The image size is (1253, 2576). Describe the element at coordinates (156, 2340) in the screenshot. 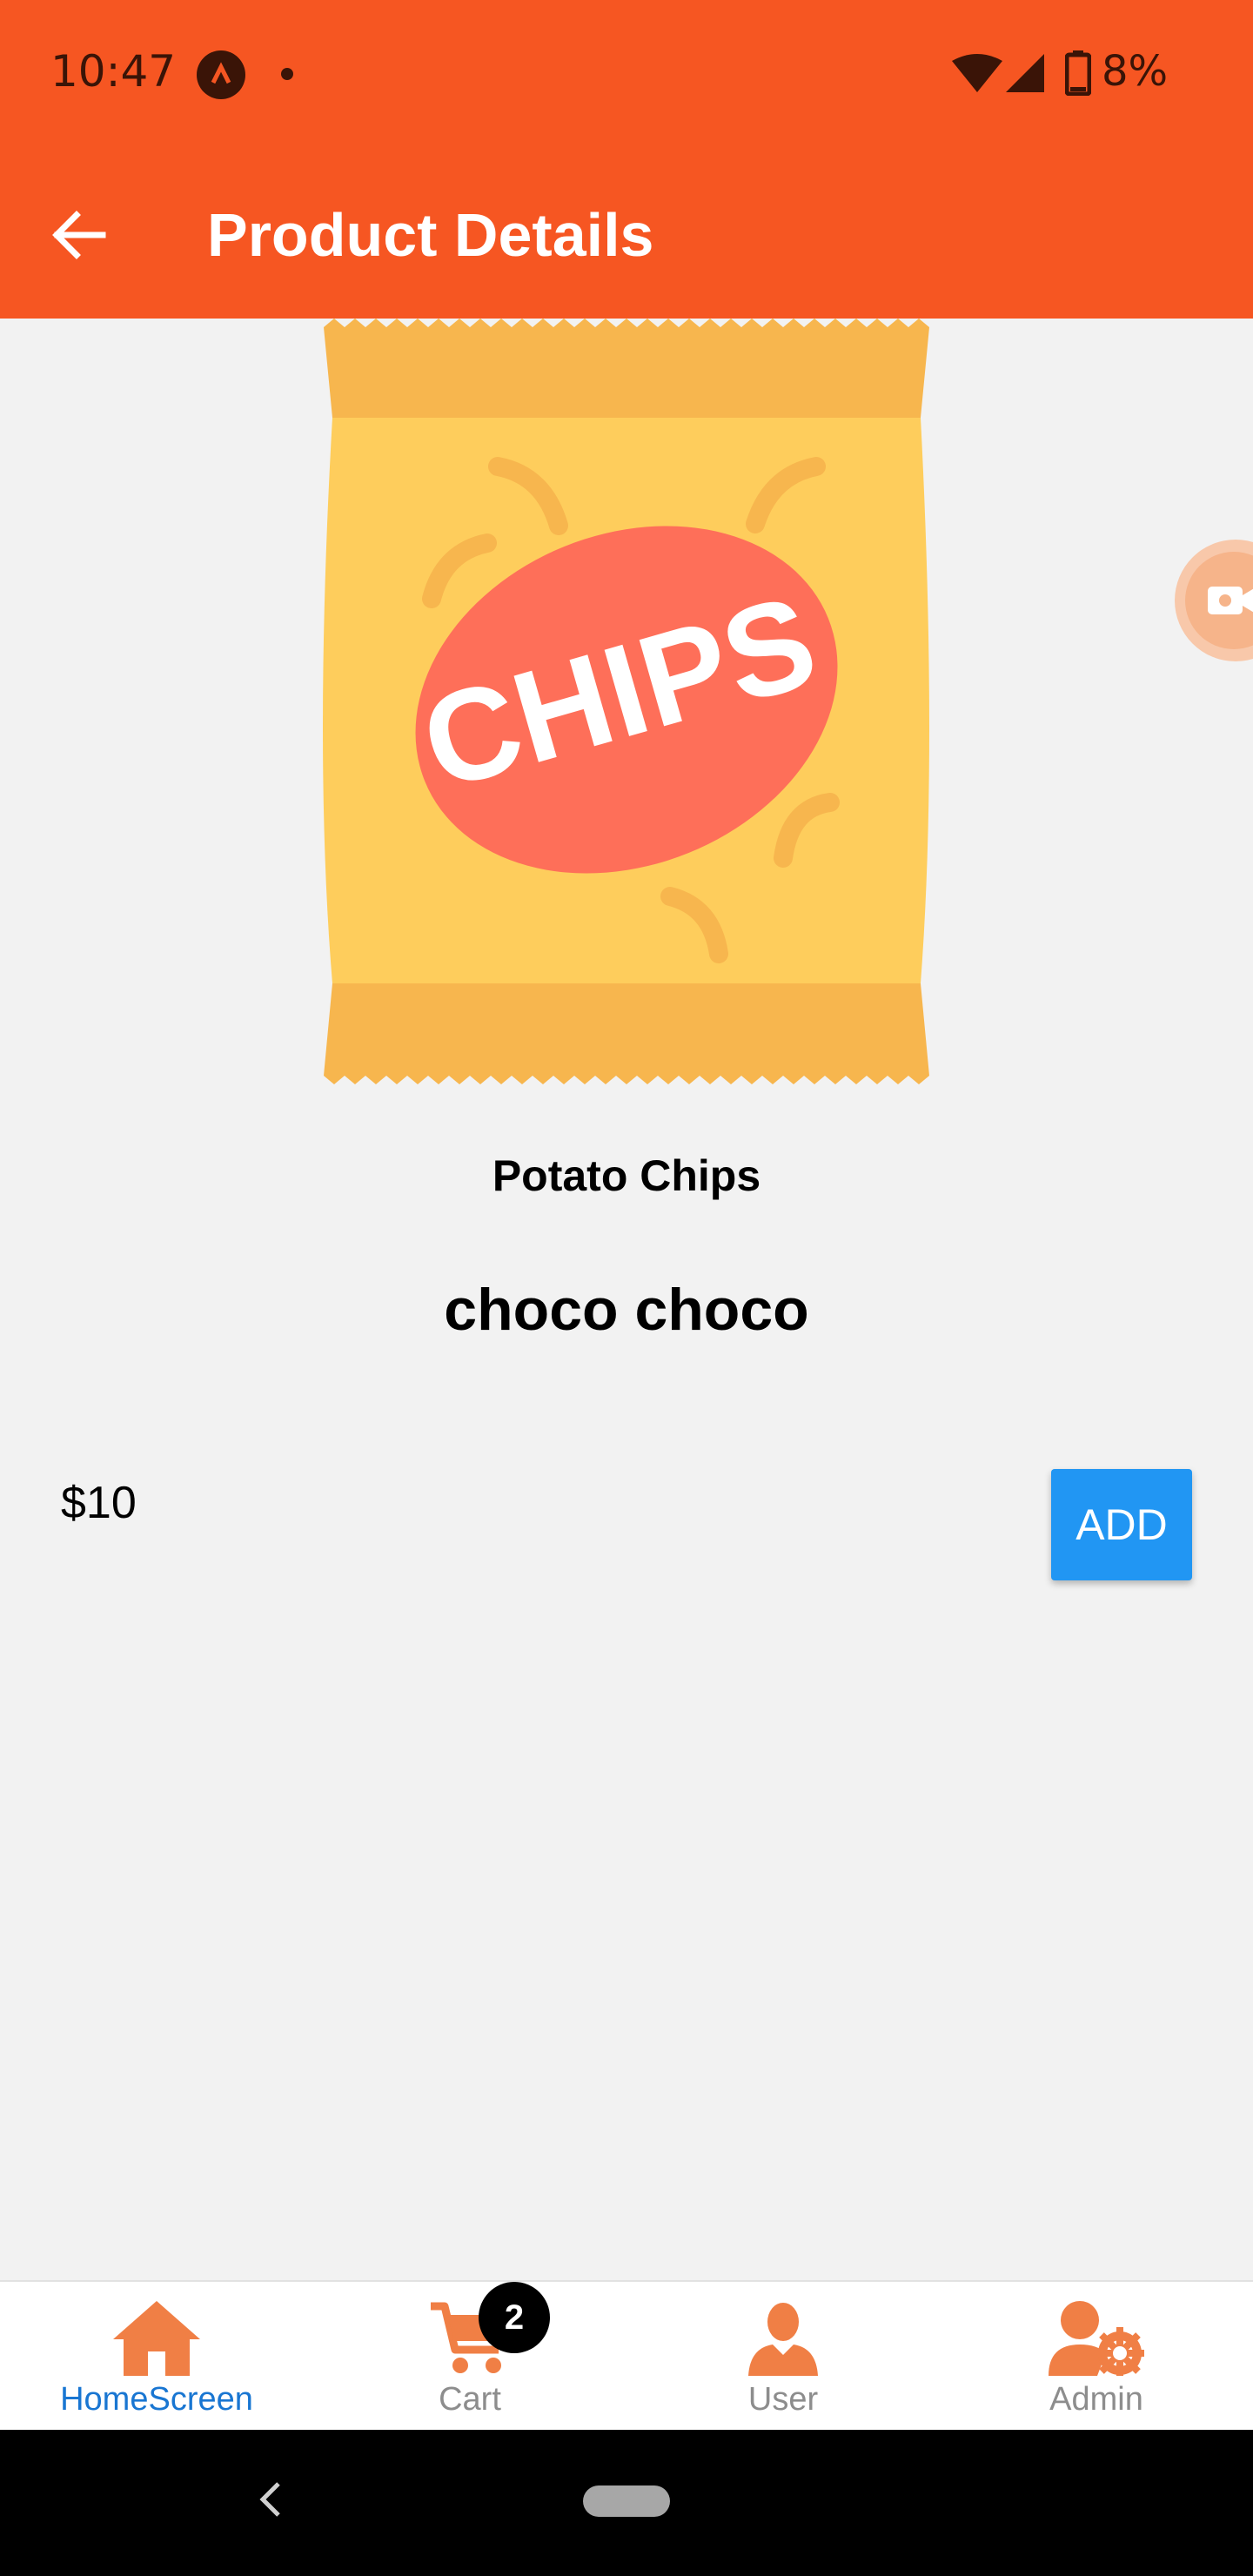

I see `home-icon` at that location.